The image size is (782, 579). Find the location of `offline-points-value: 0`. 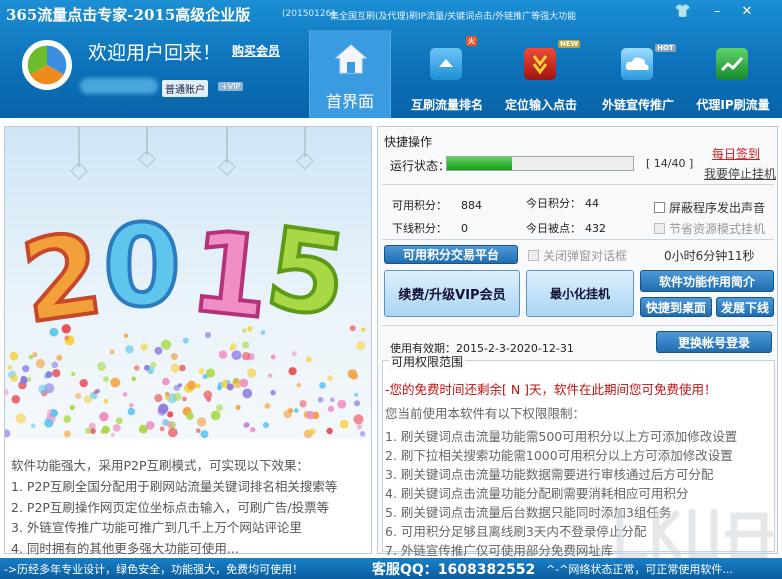

offline-points-value: 0 is located at coordinates (464, 228).